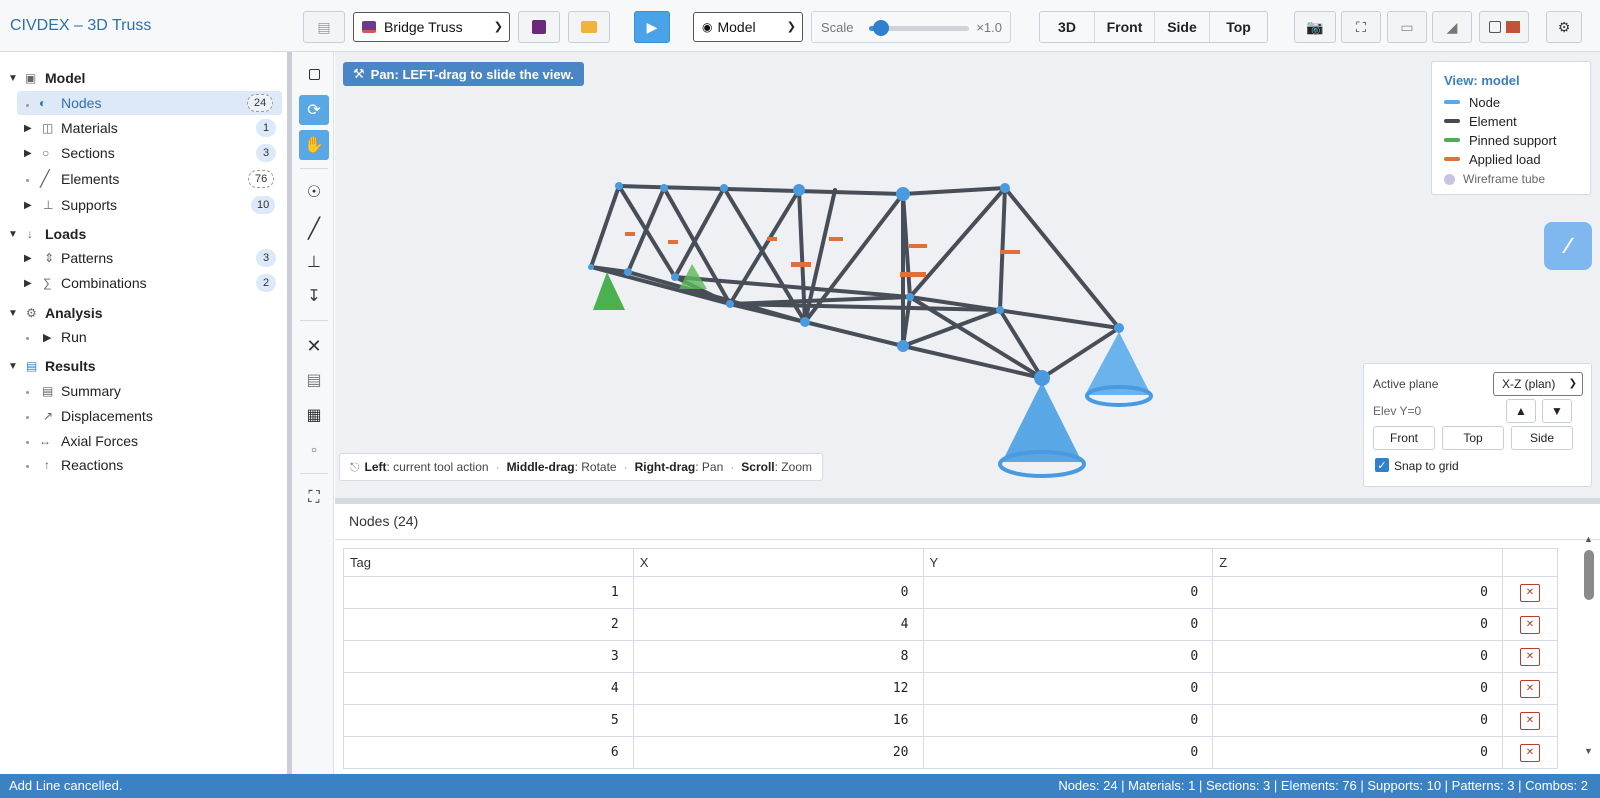 This screenshot has width=1600, height=798. What do you see at coordinates (778, 752) in the screenshot?
I see `cell-x: 20` at bounding box center [778, 752].